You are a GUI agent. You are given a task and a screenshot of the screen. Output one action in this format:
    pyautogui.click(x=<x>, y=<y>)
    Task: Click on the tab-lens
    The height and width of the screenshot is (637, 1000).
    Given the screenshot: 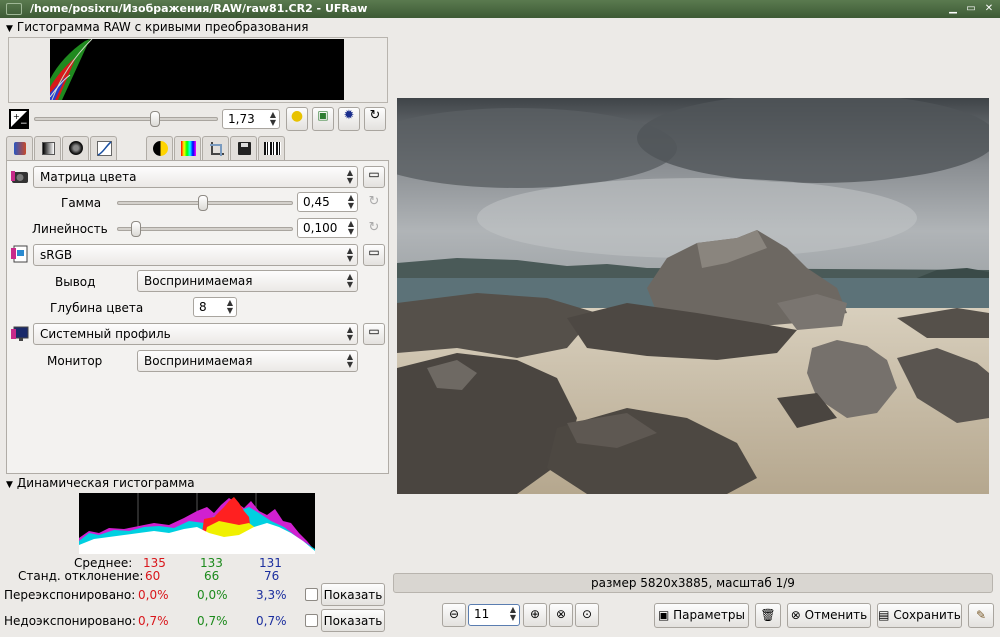 What is the action you would take?
    pyautogui.click(x=75, y=148)
    